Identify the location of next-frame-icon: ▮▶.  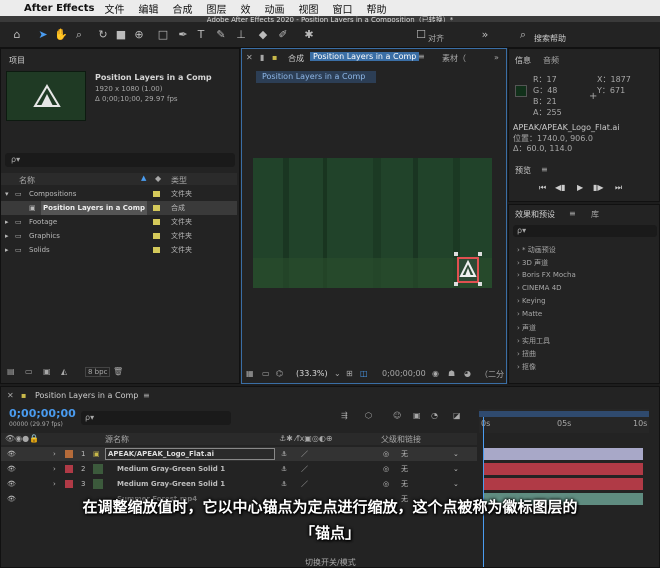
(598, 187).